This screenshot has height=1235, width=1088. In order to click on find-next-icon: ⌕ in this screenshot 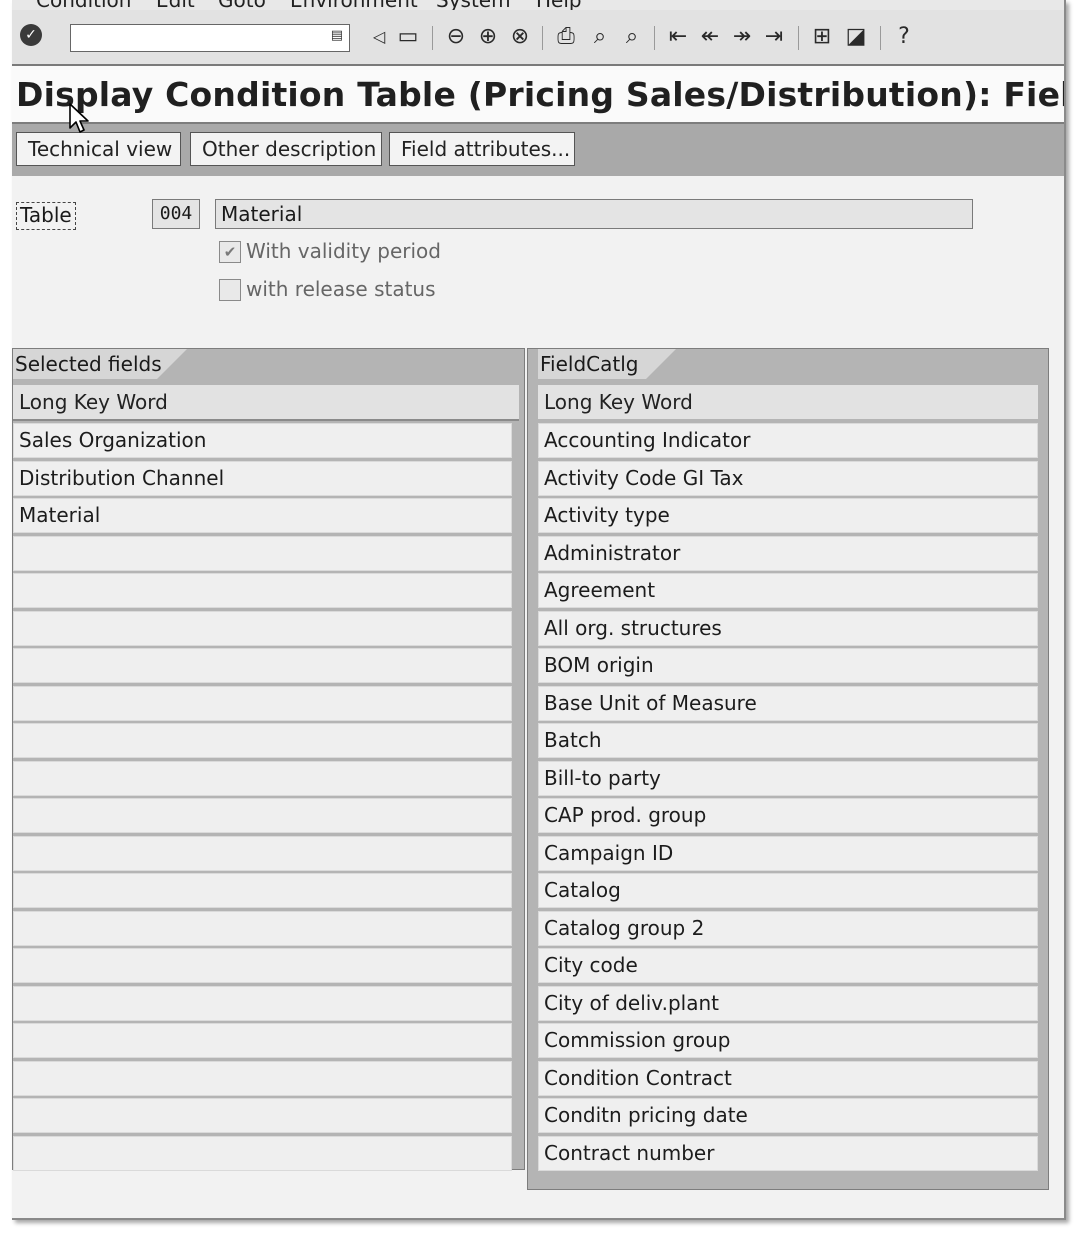, I will do `click(632, 37)`.